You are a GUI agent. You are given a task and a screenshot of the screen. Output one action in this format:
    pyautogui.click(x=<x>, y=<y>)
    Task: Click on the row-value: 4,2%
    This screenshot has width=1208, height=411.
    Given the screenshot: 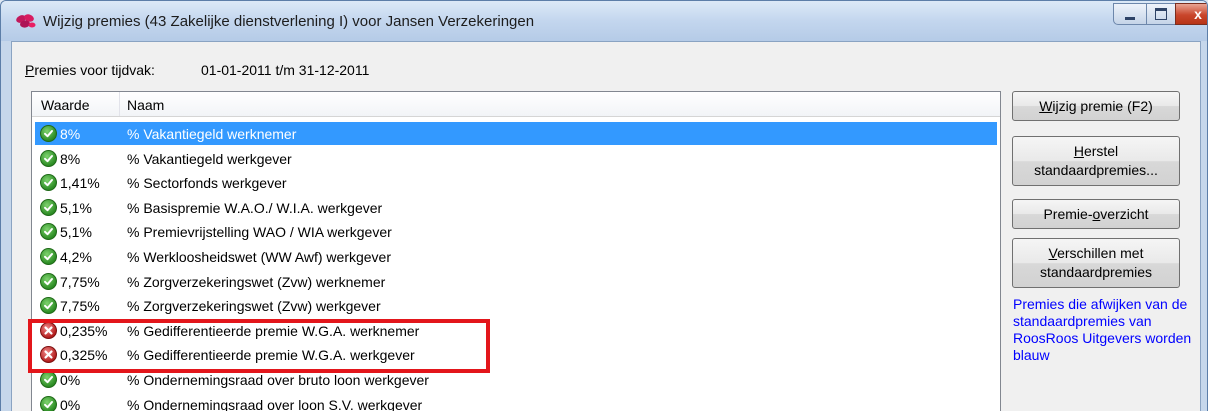 What is the action you would take?
    pyautogui.click(x=76, y=257)
    